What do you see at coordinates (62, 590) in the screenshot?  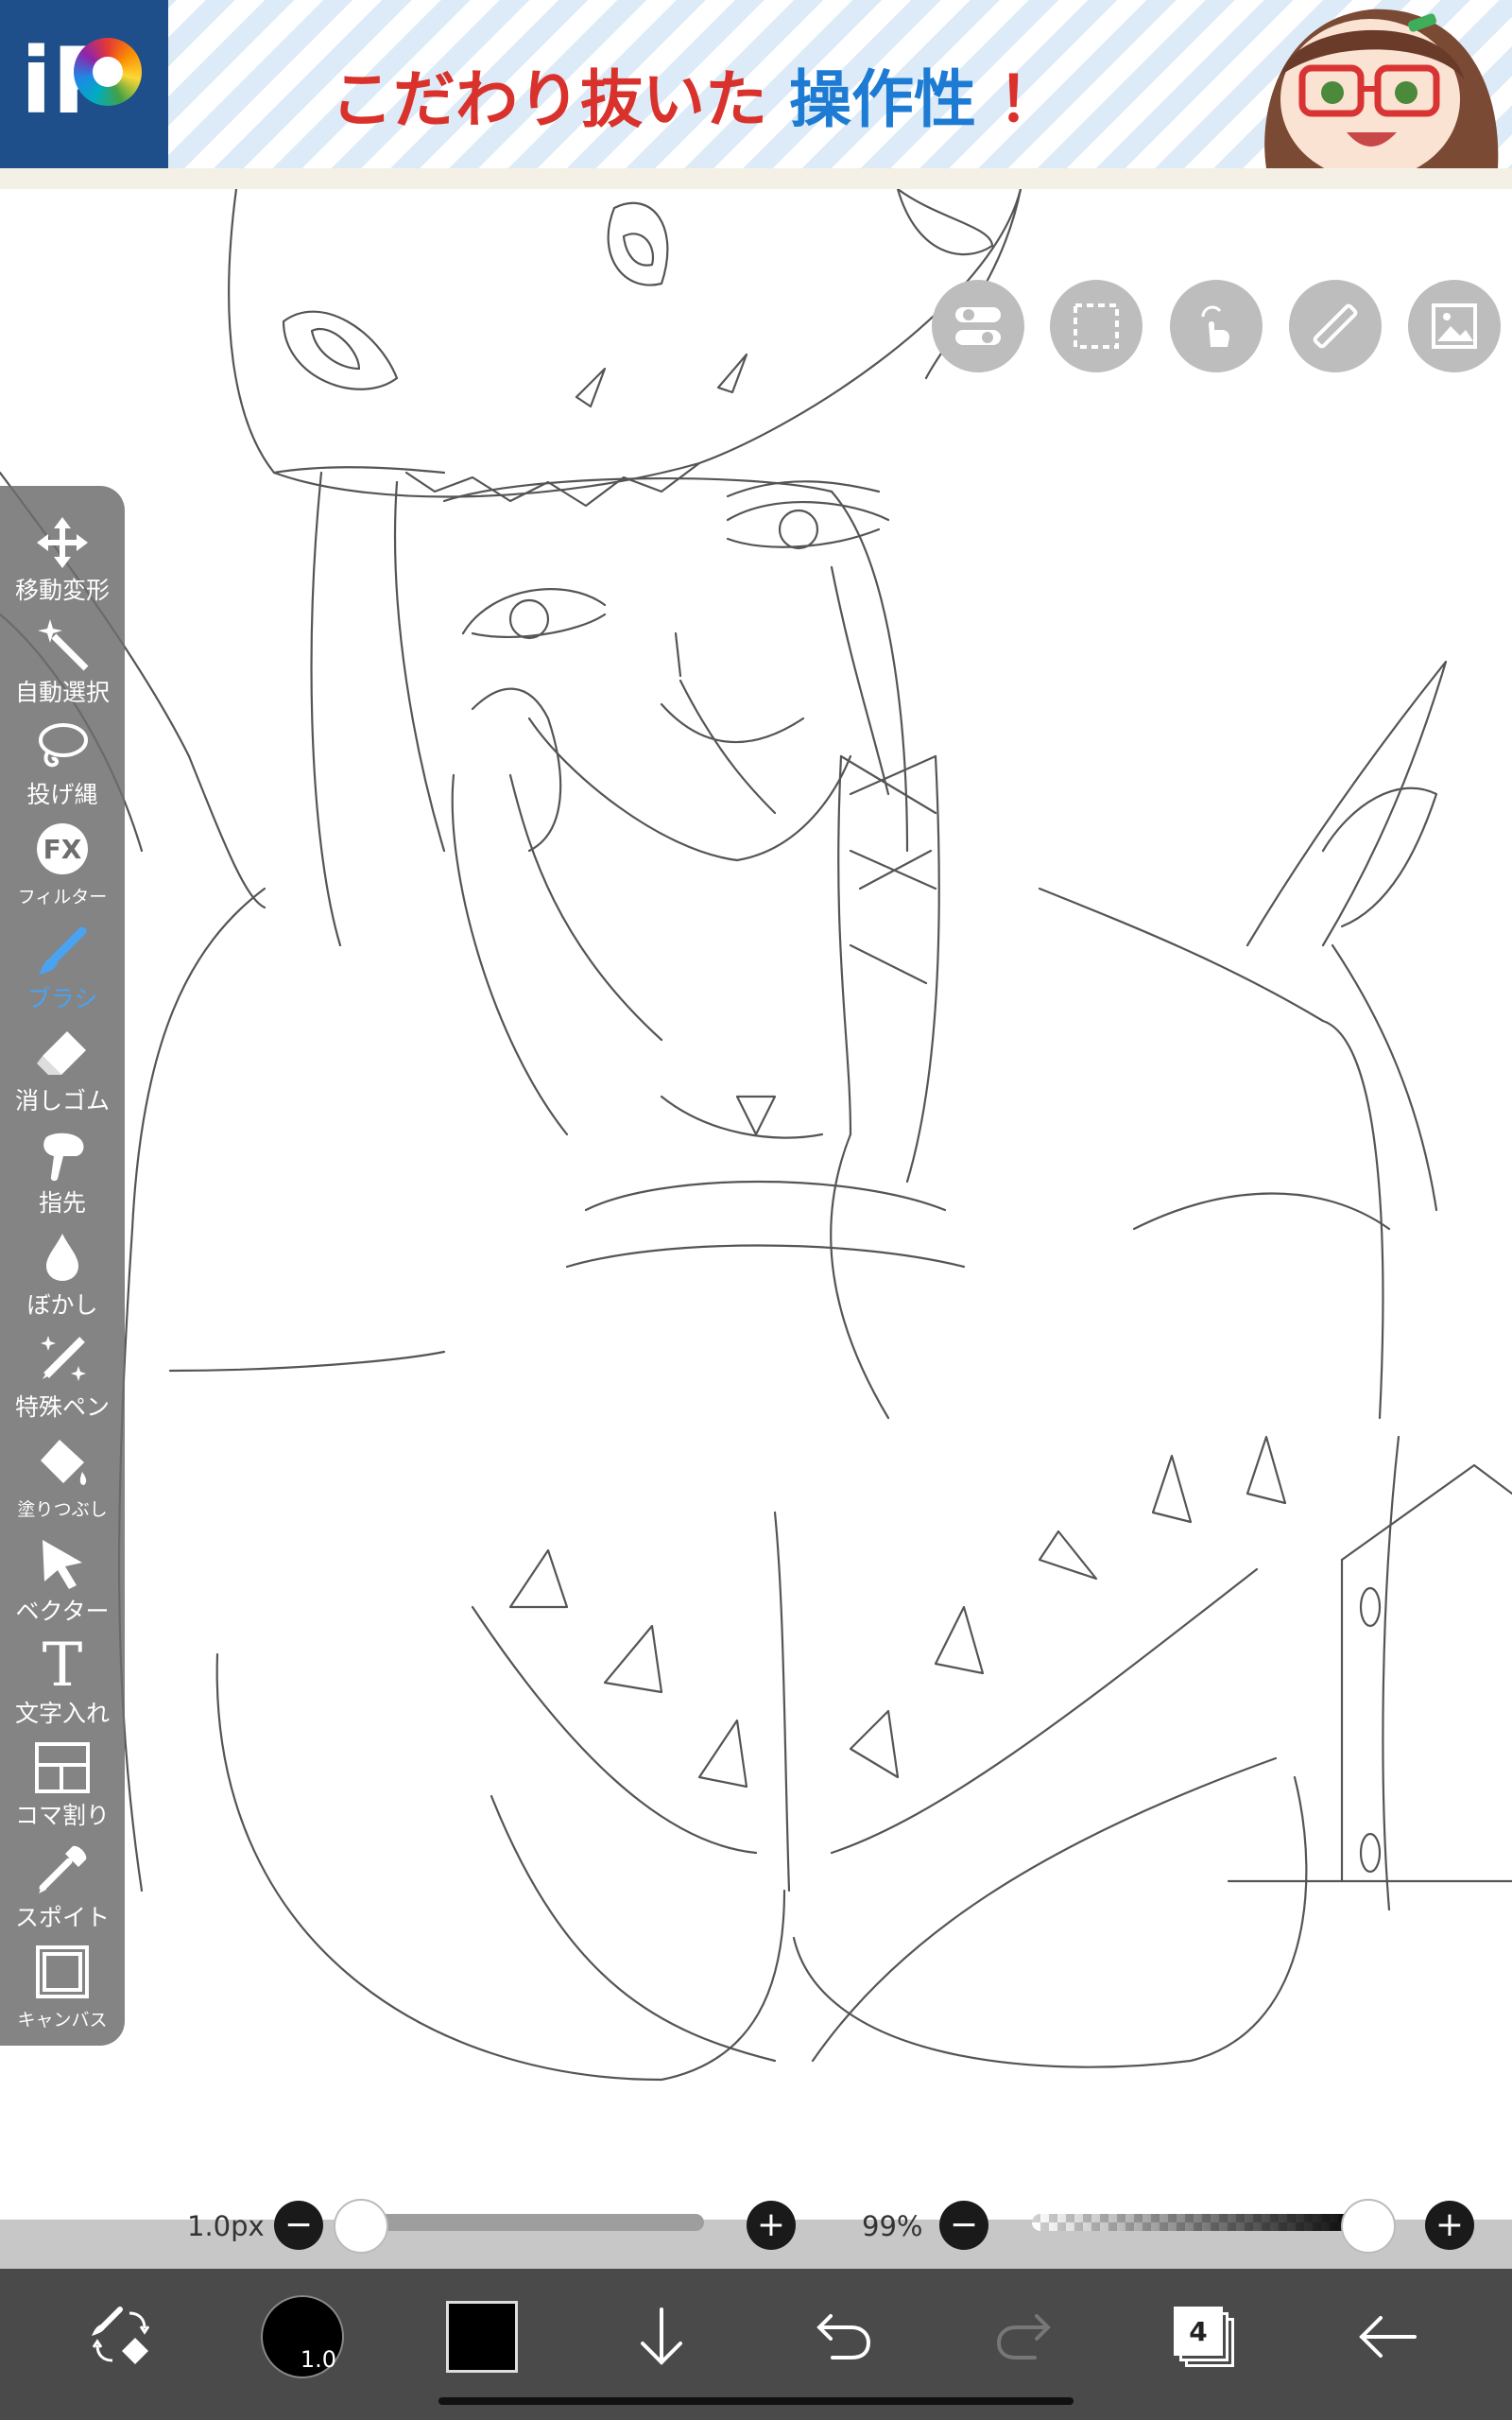 I see `tool-label: 移動変形` at bounding box center [62, 590].